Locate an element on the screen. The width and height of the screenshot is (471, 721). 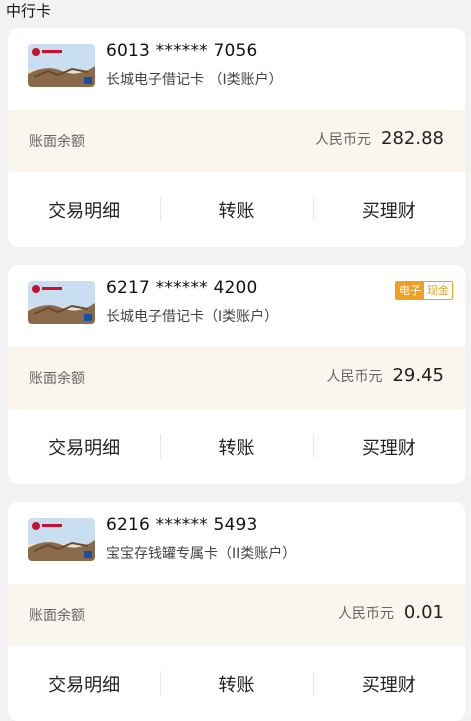
balance-amount: 29.45 is located at coordinates (418, 375).